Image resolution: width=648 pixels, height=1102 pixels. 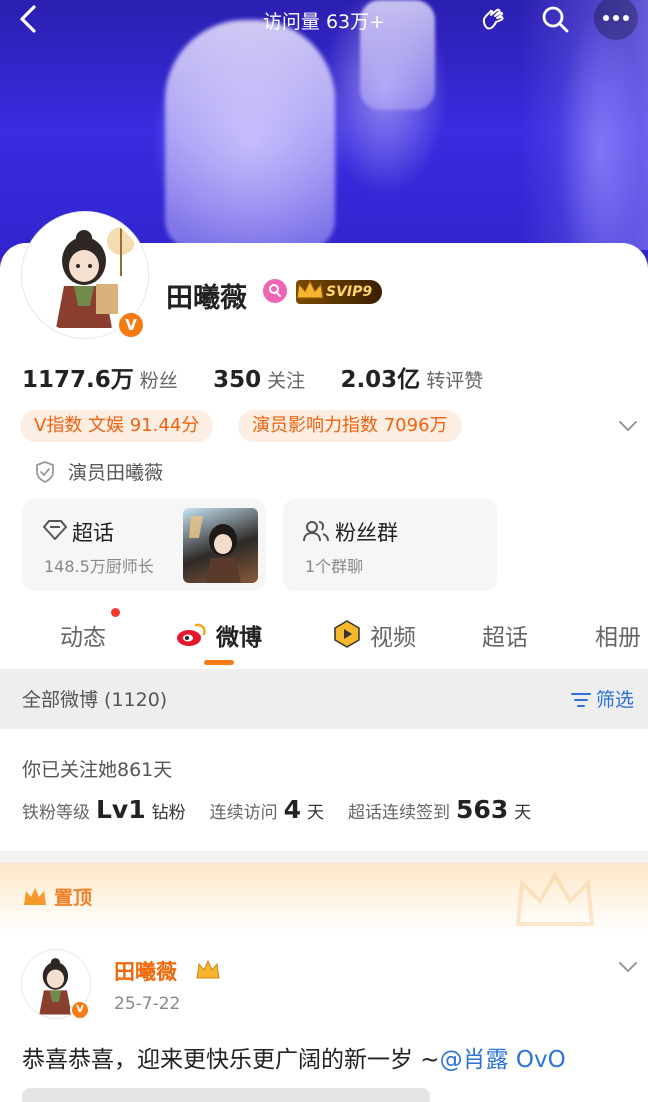 I want to click on tab-weibo-label: 微博, so click(x=239, y=638).